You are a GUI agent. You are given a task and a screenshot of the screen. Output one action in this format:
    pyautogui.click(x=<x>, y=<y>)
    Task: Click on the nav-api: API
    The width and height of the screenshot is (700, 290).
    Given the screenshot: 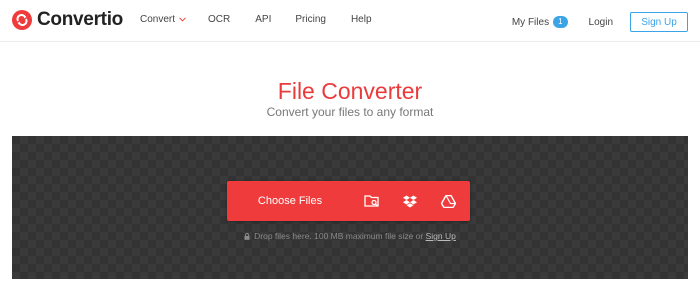 What is the action you would take?
    pyautogui.click(x=263, y=19)
    